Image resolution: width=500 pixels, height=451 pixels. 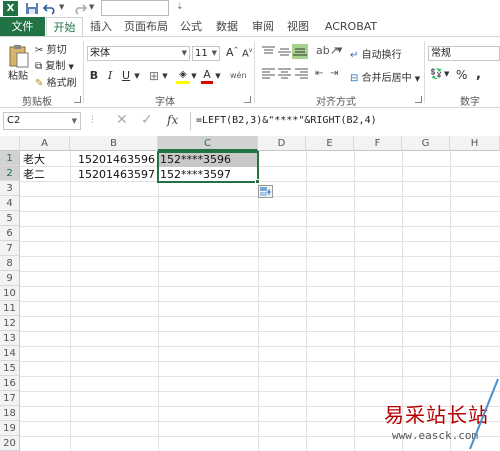 What do you see at coordinates (247, 99) in the screenshot?
I see `font-launcher-icon` at bounding box center [247, 99].